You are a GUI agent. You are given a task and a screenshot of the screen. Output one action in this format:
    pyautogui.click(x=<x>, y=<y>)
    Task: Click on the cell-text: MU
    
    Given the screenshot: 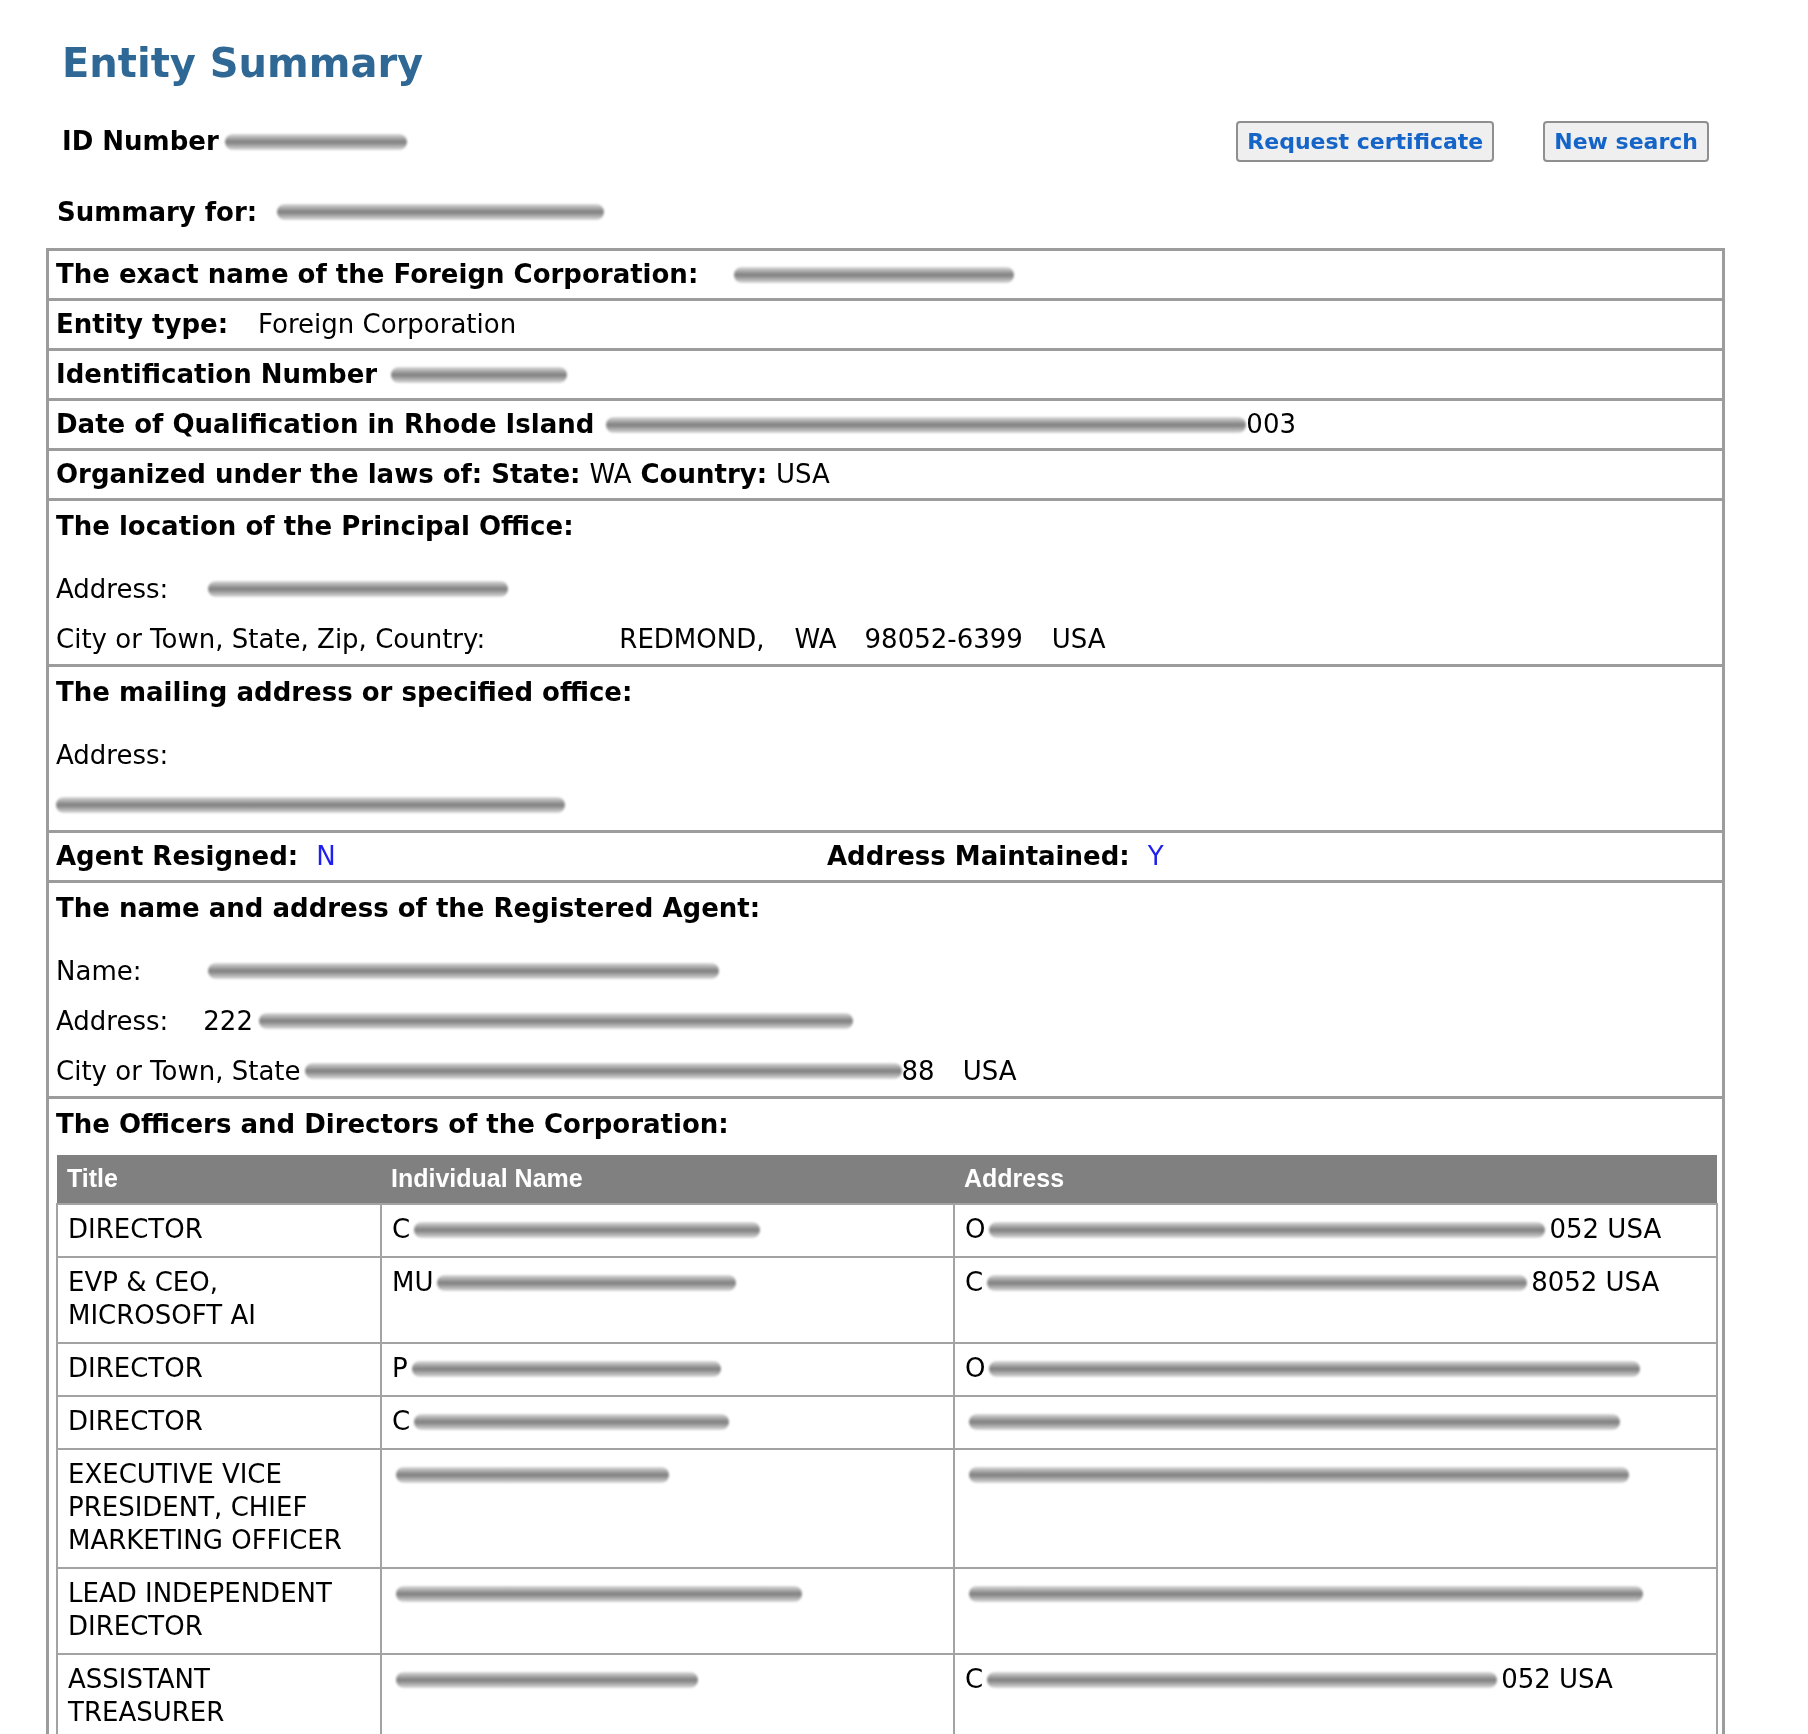 What is the action you would take?
    pyautogui.click(x=413, y=1282)
    